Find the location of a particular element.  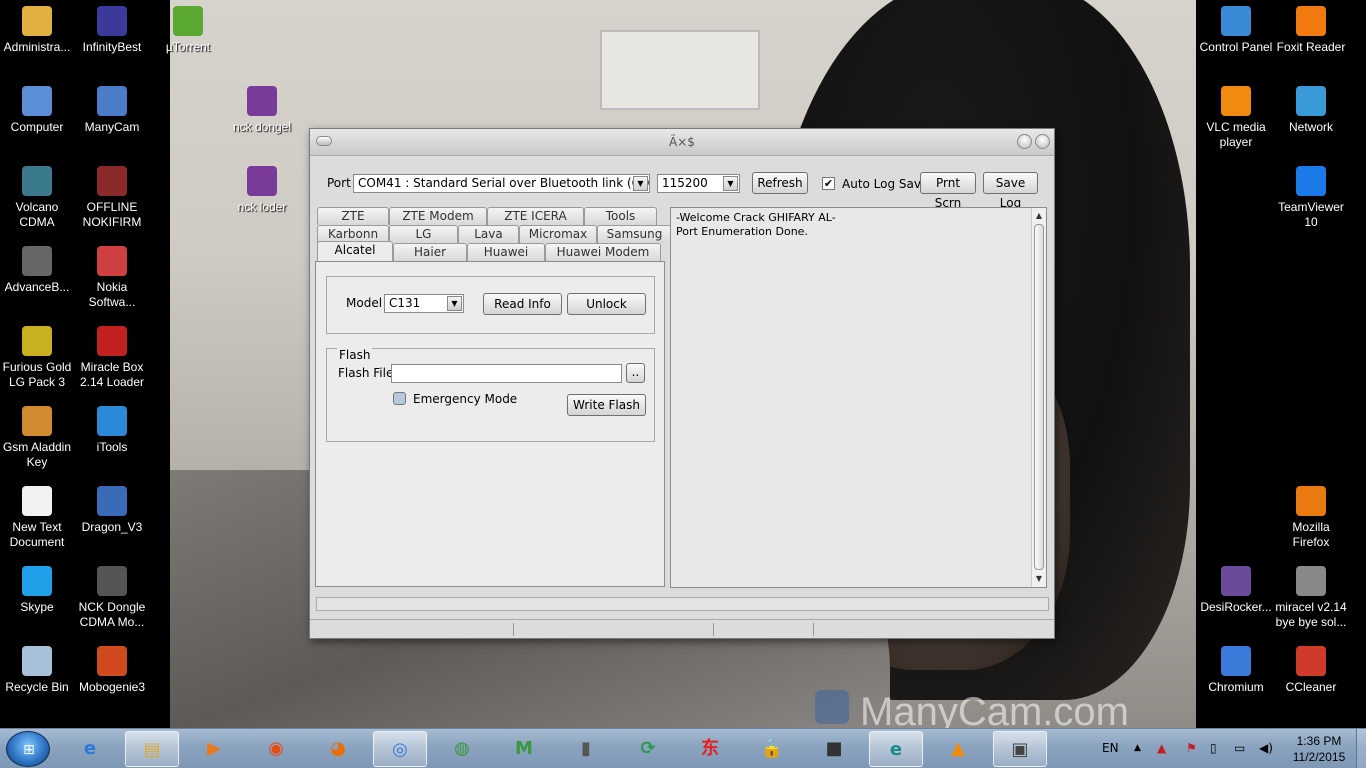

tab-tools: Tools is located at coordinates (620, 216).